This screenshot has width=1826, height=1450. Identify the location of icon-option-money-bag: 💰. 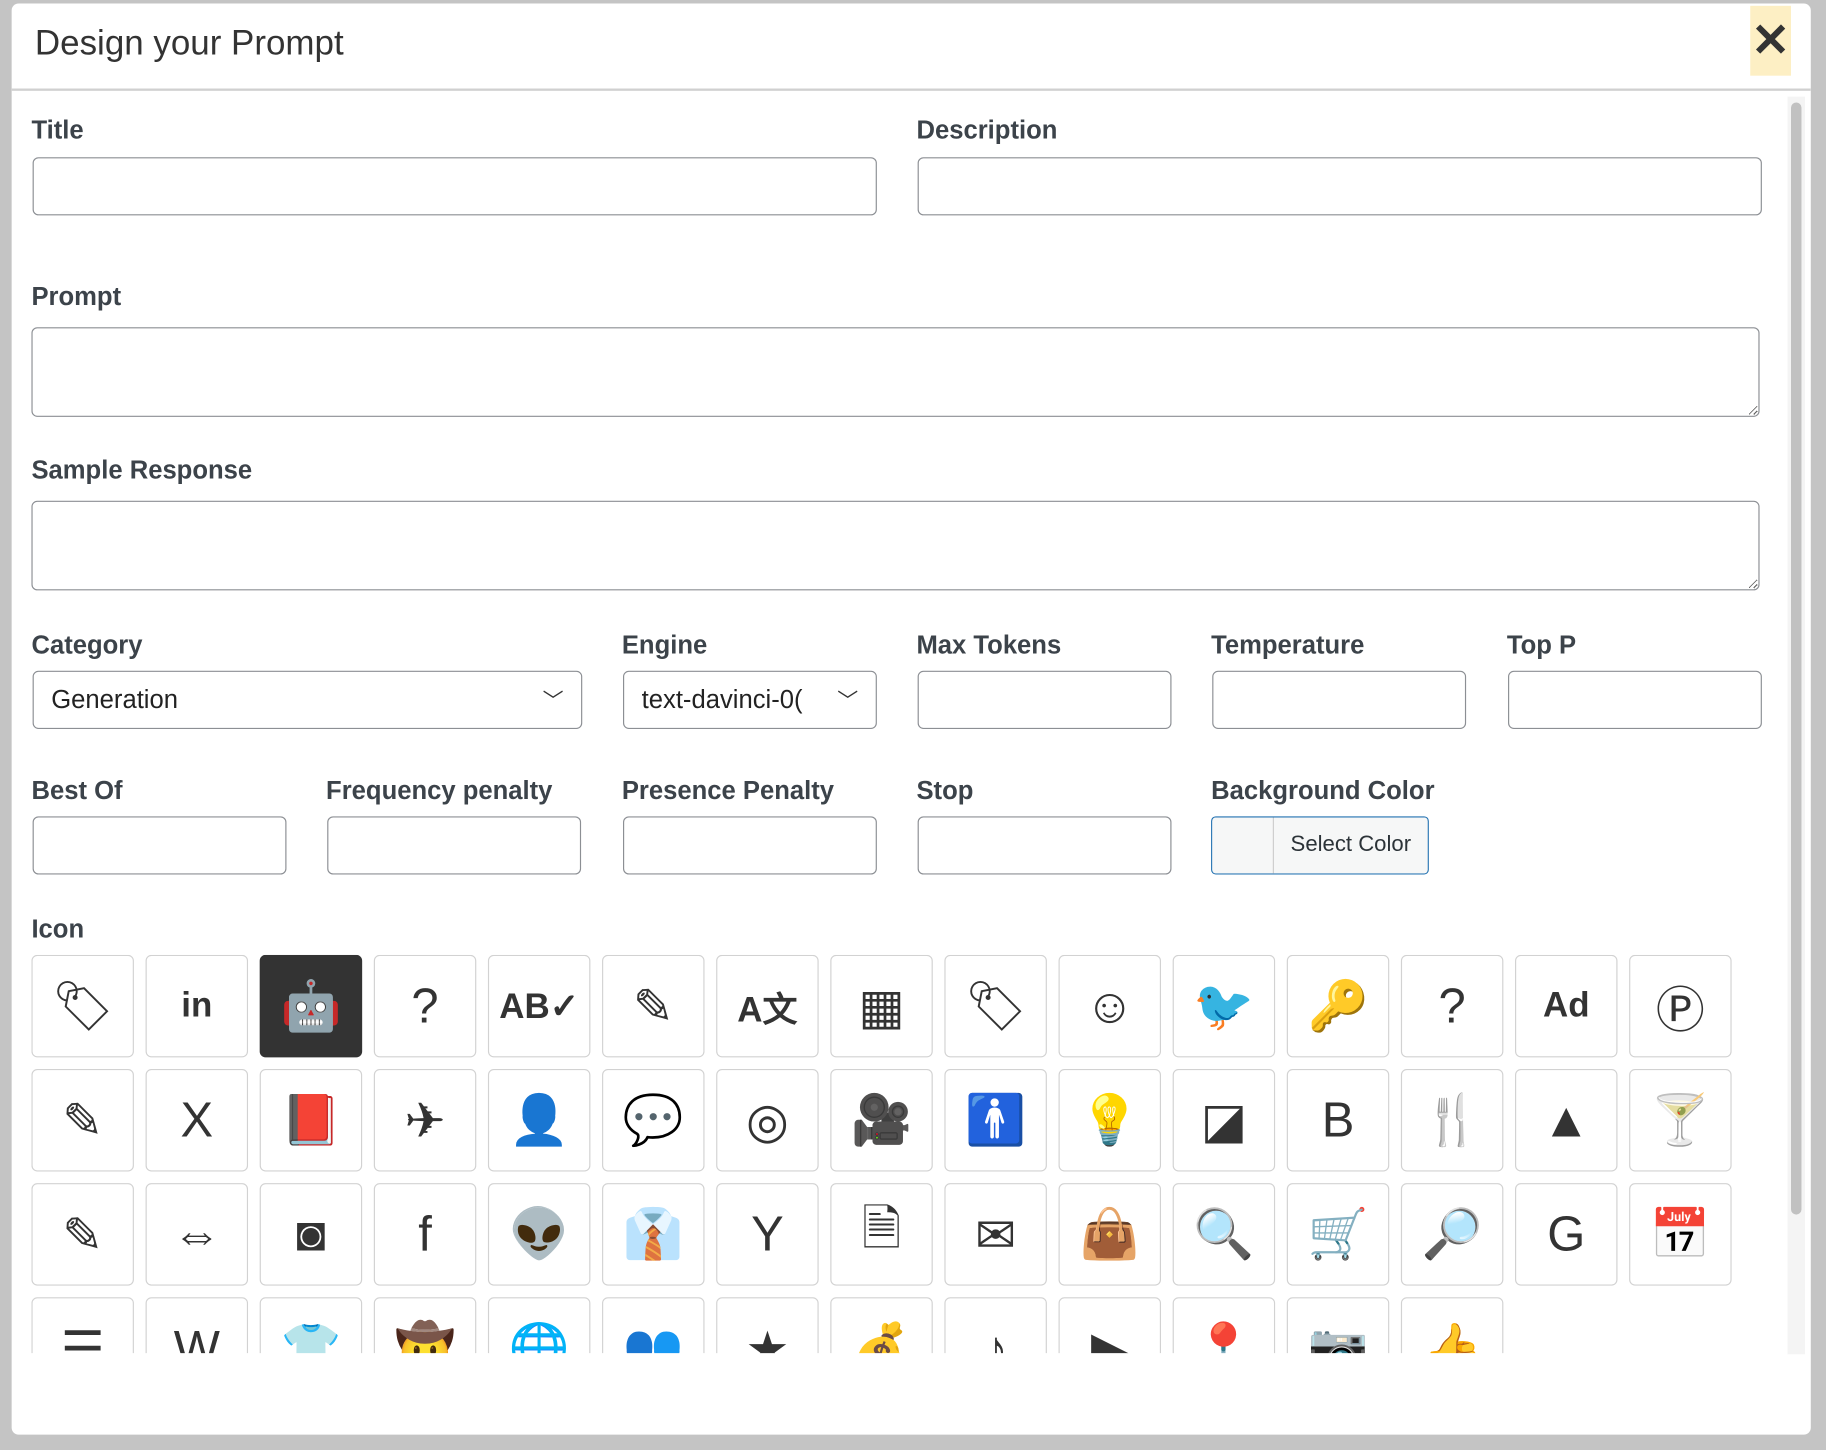
(881, 1325).